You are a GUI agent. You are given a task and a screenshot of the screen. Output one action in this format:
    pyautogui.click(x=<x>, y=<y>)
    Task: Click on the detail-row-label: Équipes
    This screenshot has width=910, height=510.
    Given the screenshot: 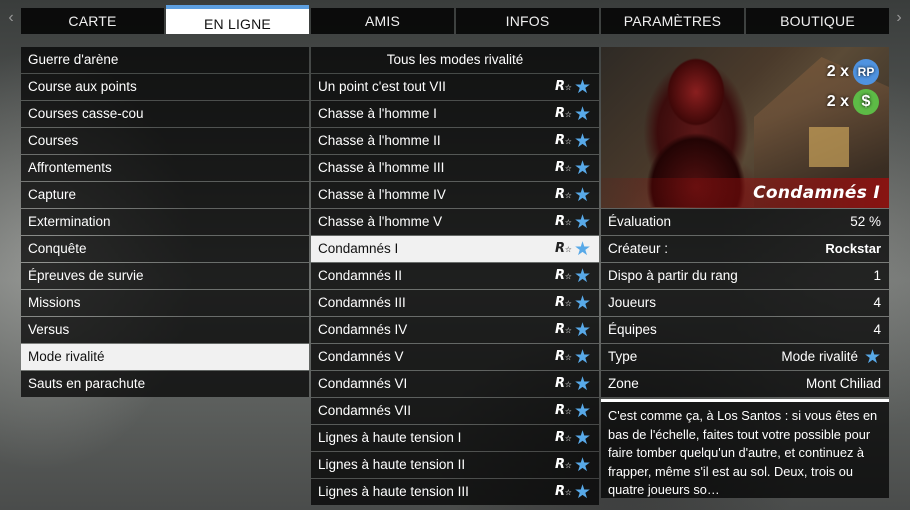 What is the action you would take?
    pyautogui.click(x=632, y=329)
    